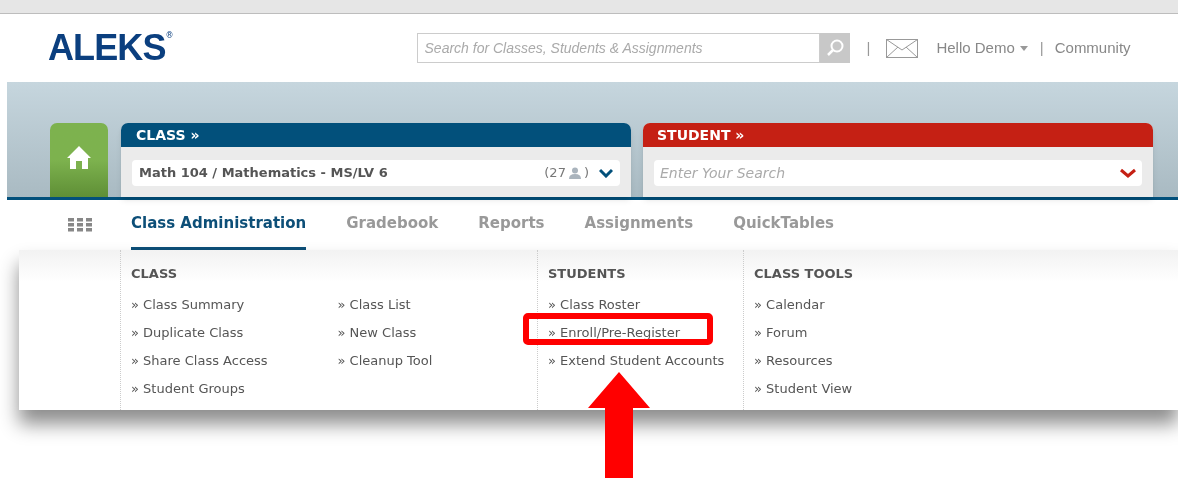  What do you see at coordinates (376, 173) in the screenshot?
I see `class-selector: Math 104 / Mathematics - MS/LV 6 (27 )` at bounding box center [376, 173].